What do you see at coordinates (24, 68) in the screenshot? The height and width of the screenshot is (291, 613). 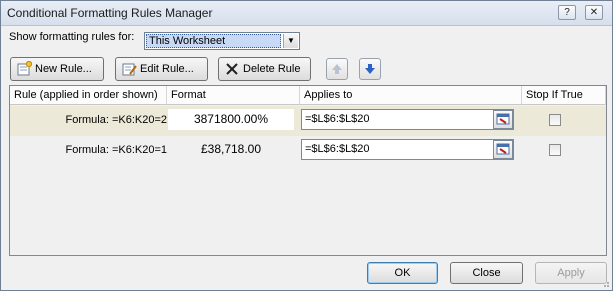 I see `new-rule-icon` at bounding box center [24, 68].